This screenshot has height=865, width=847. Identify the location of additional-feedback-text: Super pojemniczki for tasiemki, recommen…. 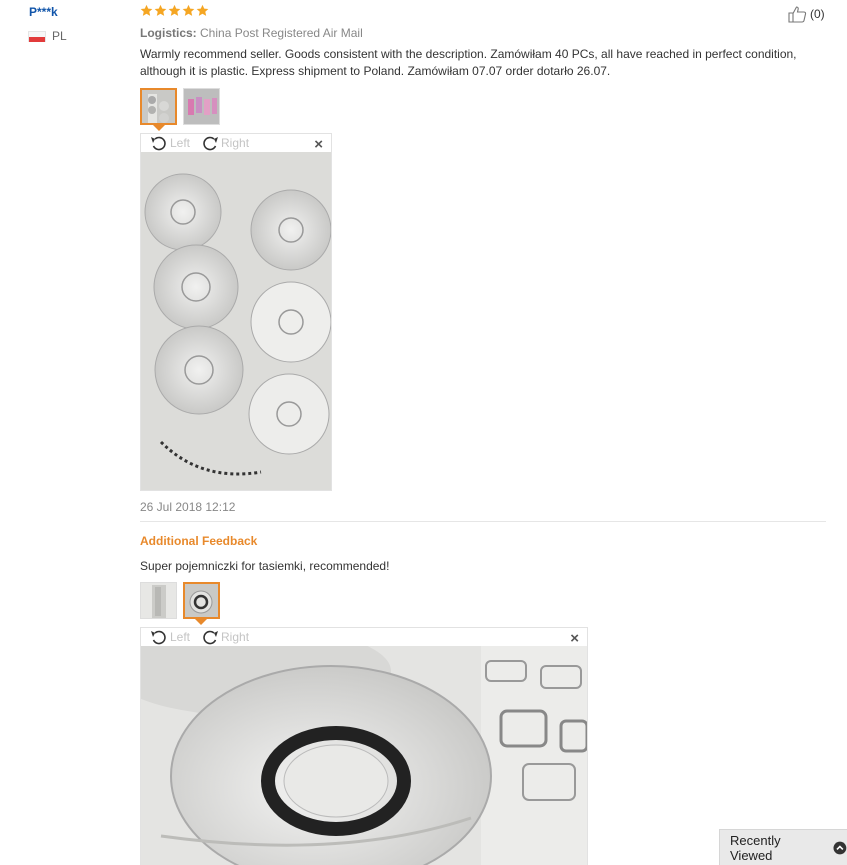
(265, 566).